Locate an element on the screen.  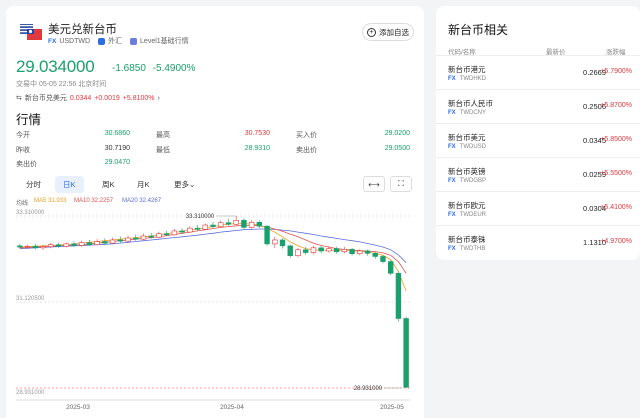
related-change: +4.9700% is located at coordinates (616, 241).